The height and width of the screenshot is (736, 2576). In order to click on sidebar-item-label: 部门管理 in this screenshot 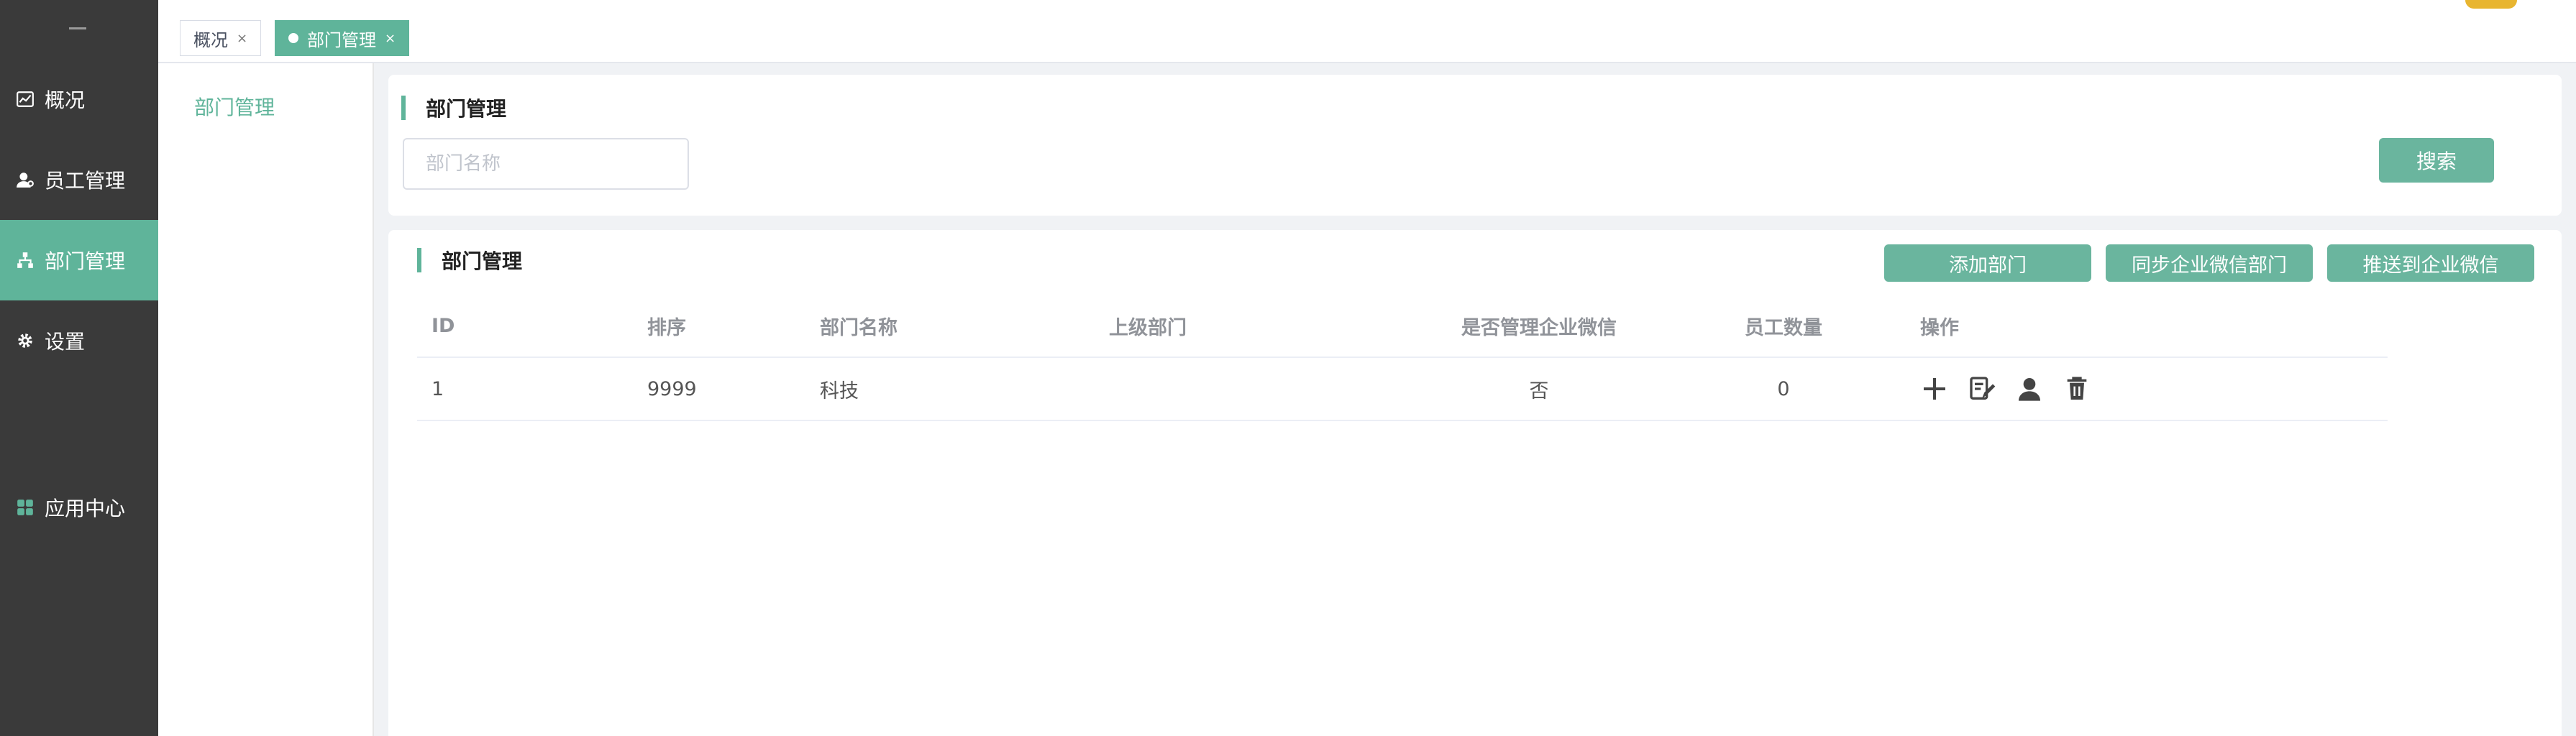, I will do `click(85, 261)`.